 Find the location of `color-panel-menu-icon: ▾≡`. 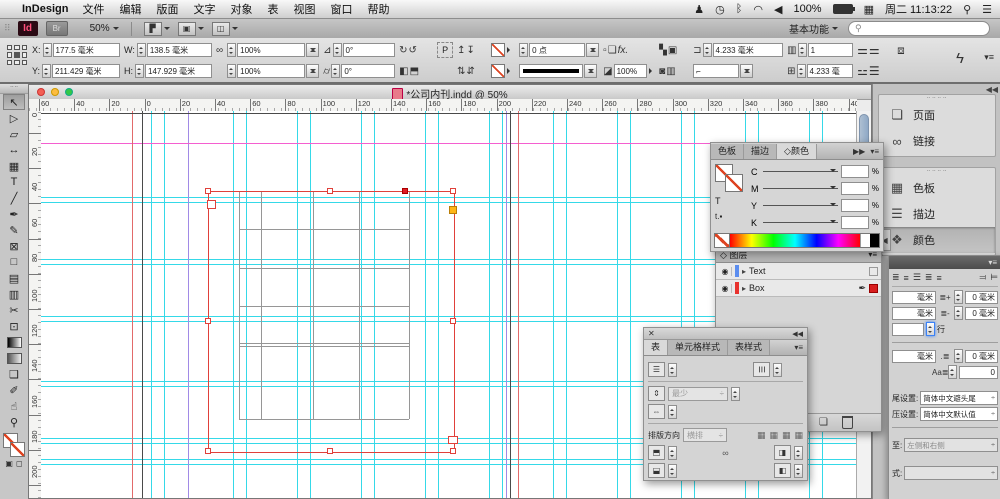

color-panel-menu-icon: ▾≡ is located at coordinates (874, 151).